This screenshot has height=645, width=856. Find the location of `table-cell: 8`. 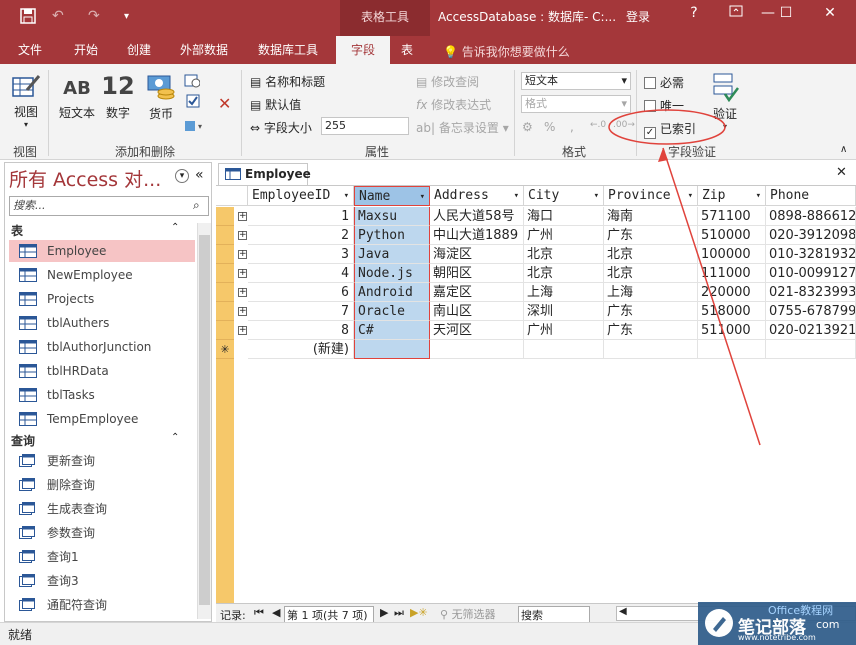

table-cell: 8 is located at coordinates (301, 330).